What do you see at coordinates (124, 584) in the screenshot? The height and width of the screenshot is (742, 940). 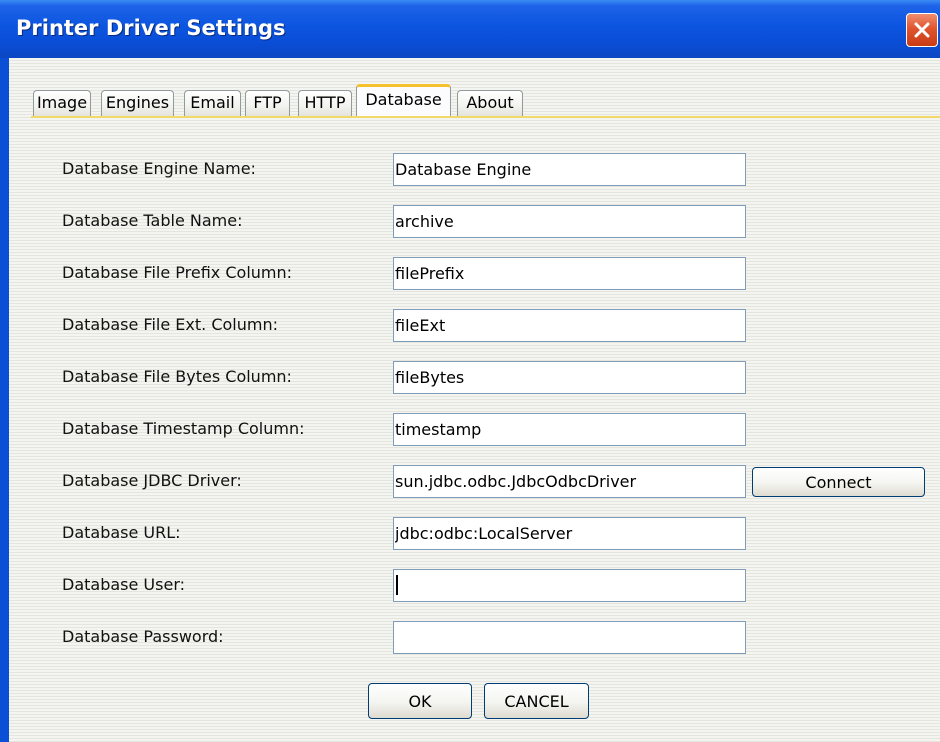 I see `user-label: Database User:` at bounding box center [124, 584].